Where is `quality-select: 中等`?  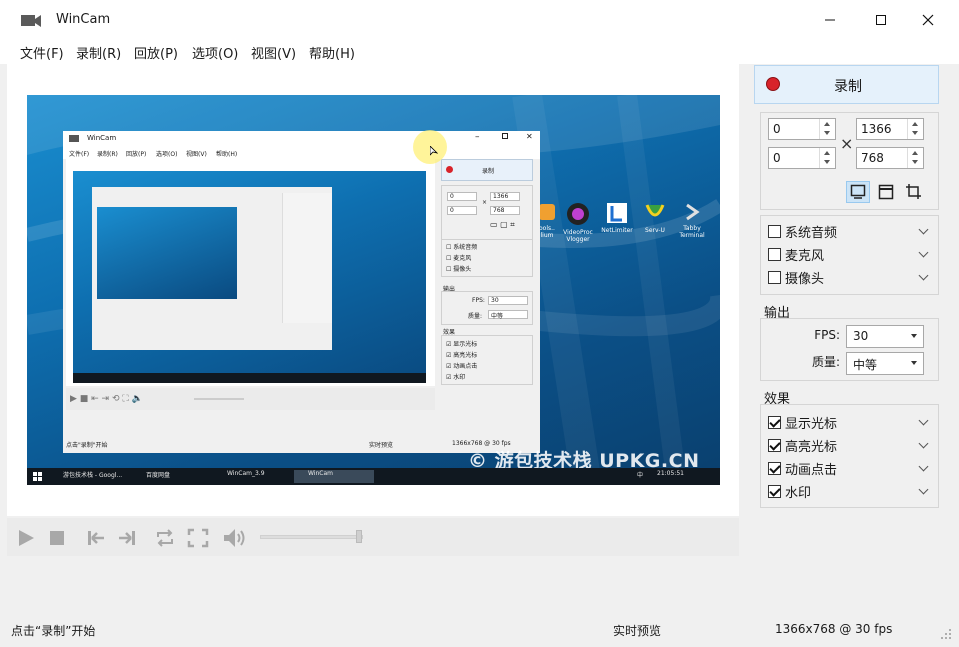 quality-select: 中等 is located at coordinates (885, 363).